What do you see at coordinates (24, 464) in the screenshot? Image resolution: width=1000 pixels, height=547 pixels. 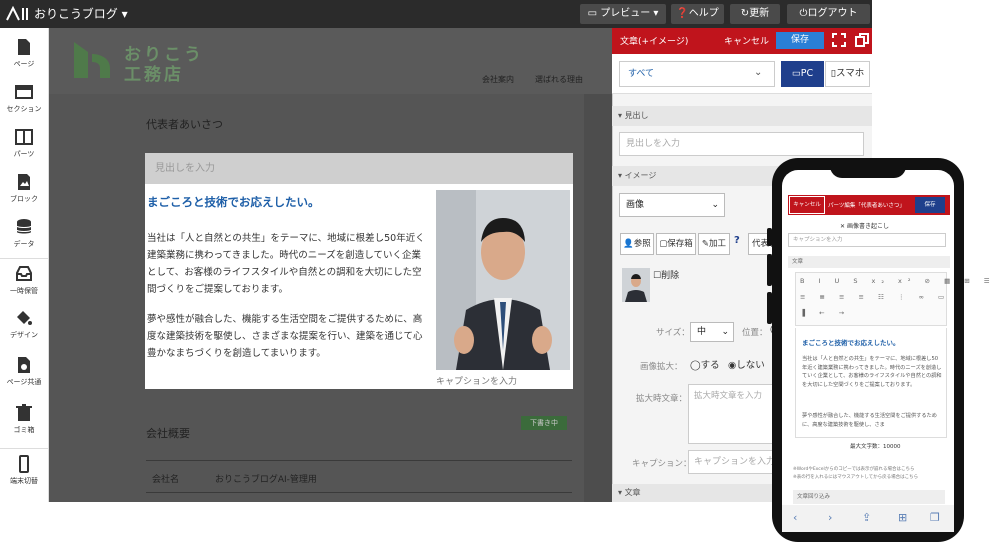 I see `smartphone-icon` at bounding box center [24, 464].